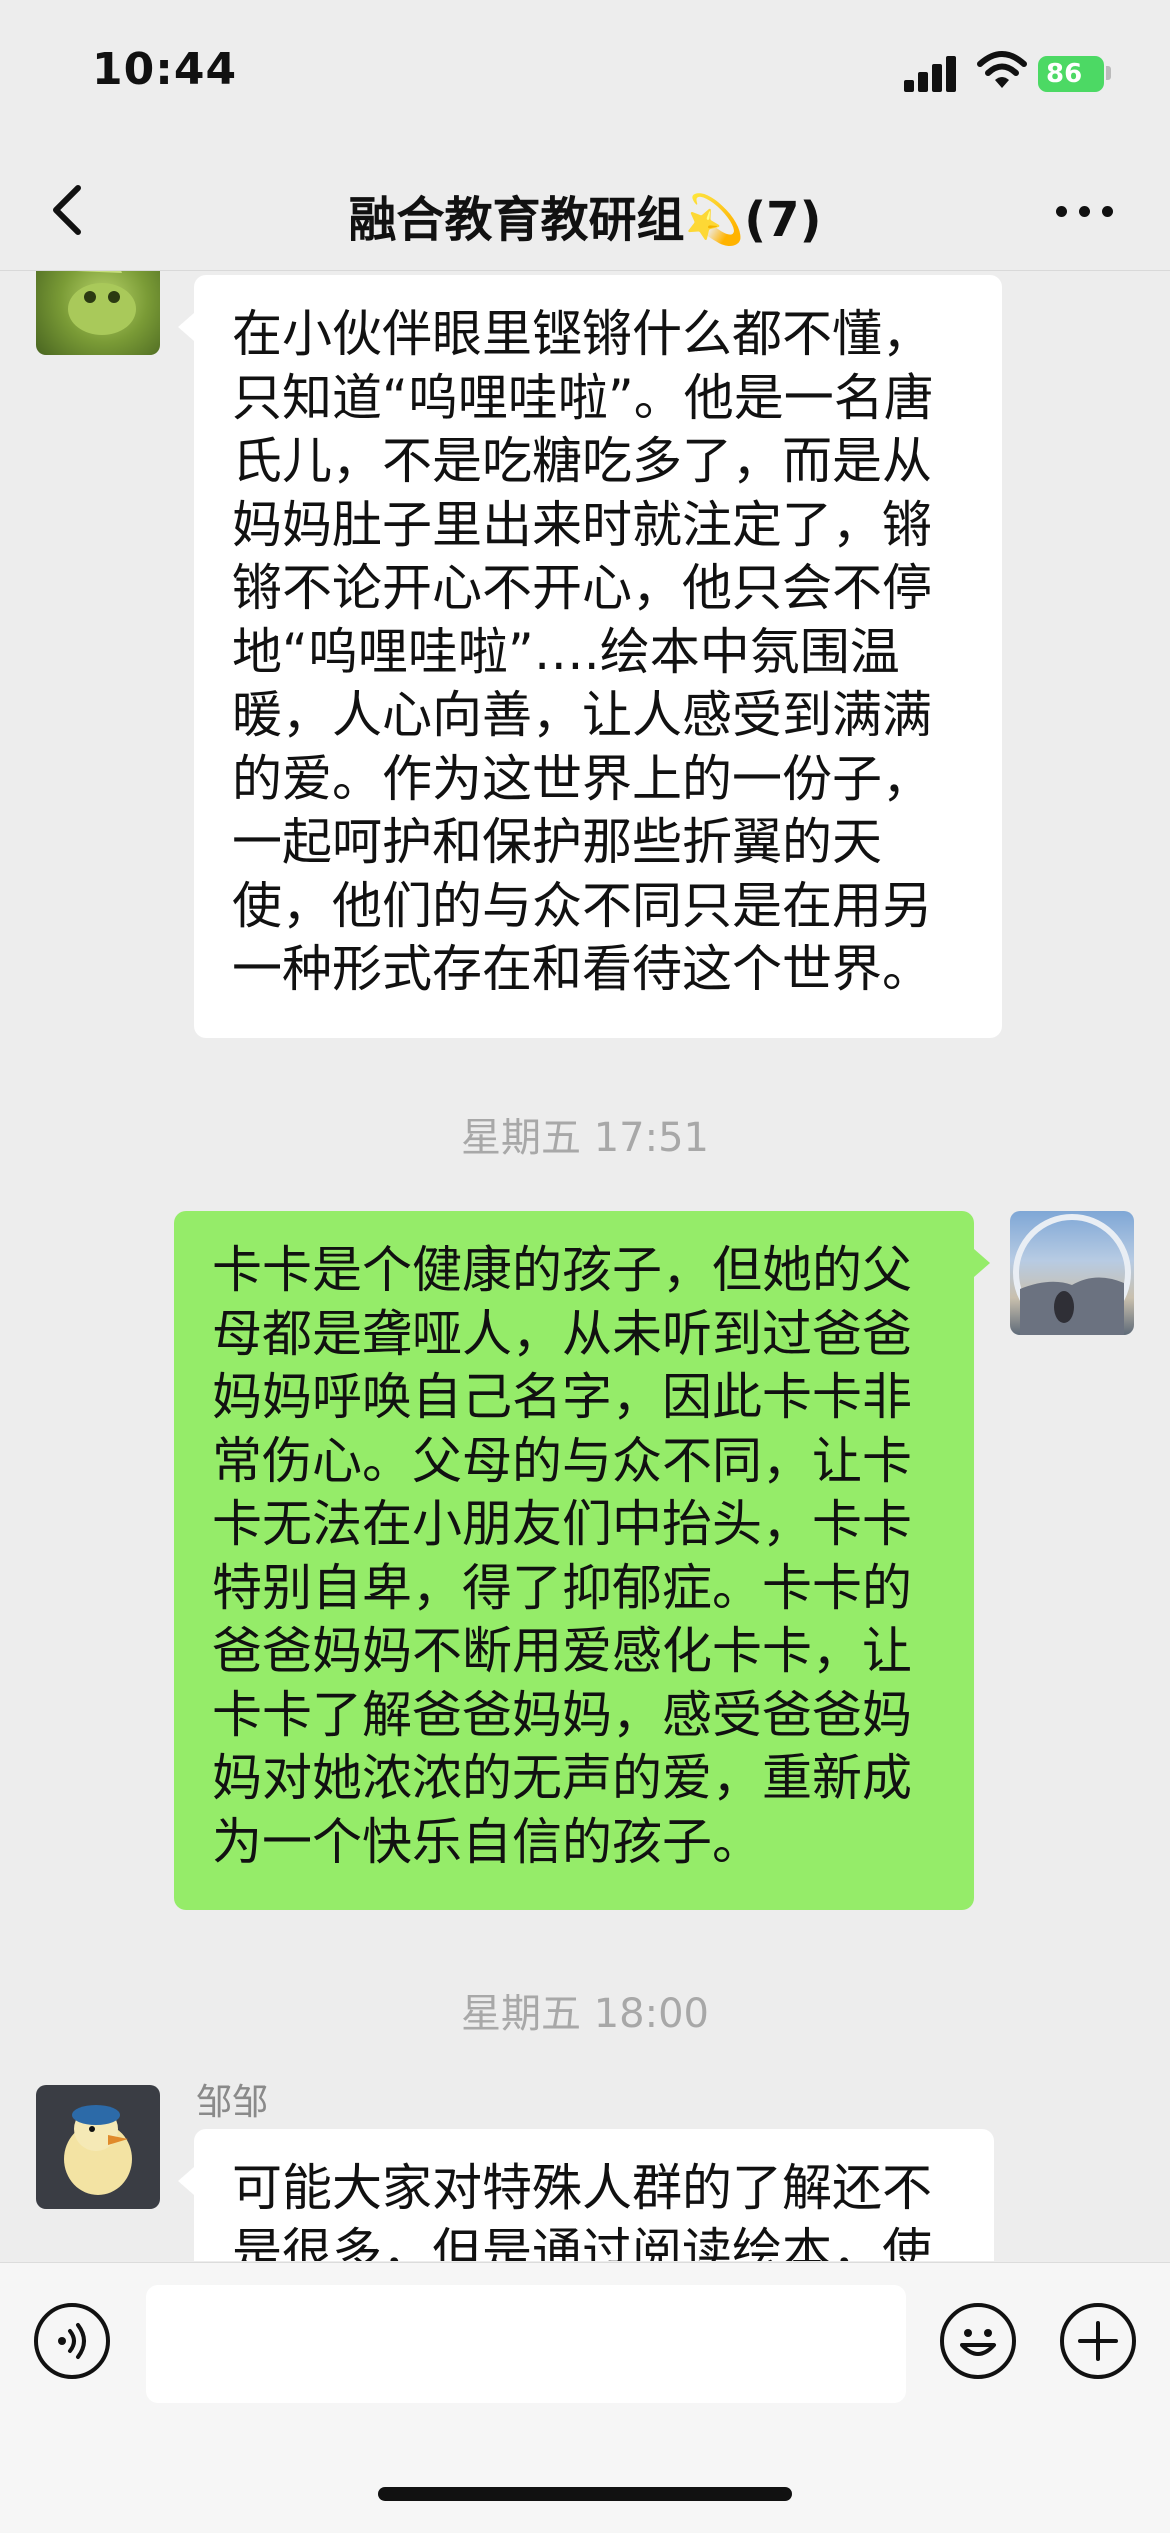 The width and height of the screenshot is (1170, 2533). Describe the element at coordinates (526, 2344) in the screenshot. I see `message-input` at that location.